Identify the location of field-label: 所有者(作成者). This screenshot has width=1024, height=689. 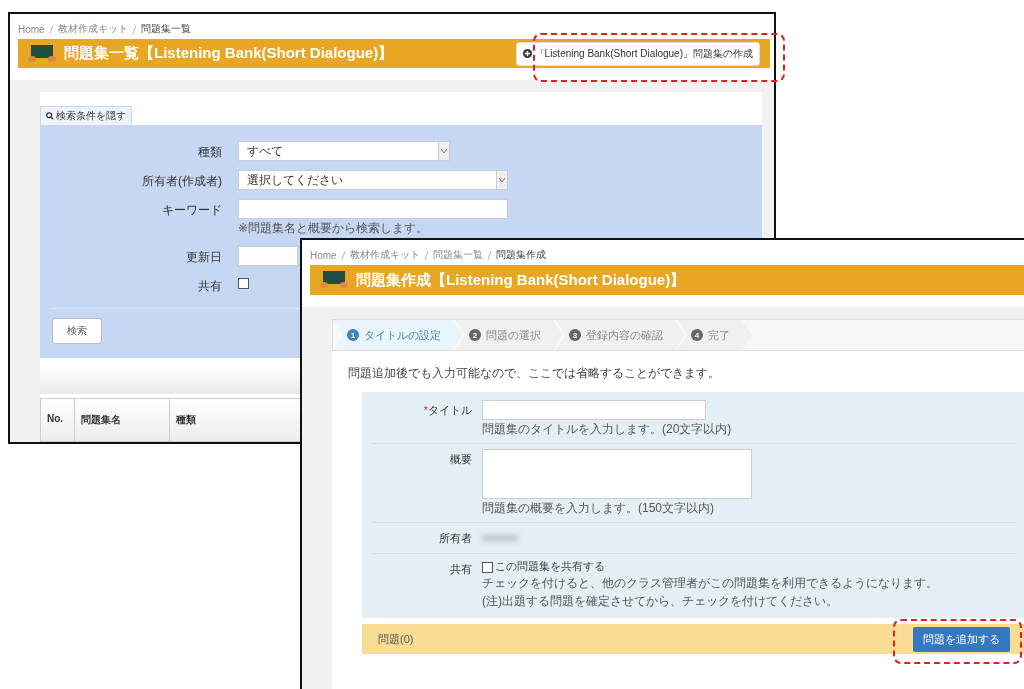
(181, 181).